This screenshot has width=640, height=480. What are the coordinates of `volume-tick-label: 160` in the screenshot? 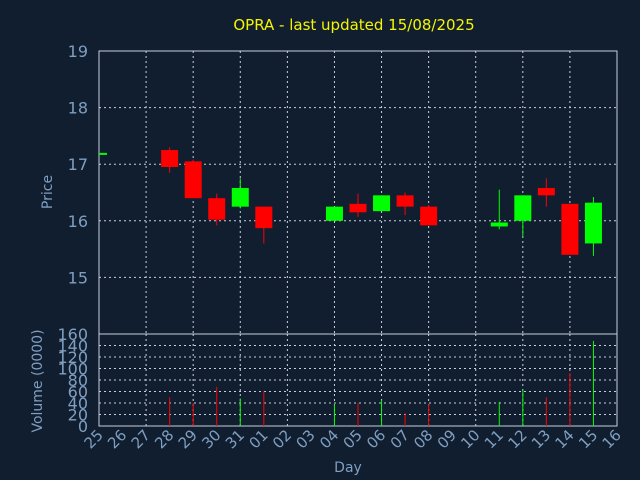 It's located at (72, 334).